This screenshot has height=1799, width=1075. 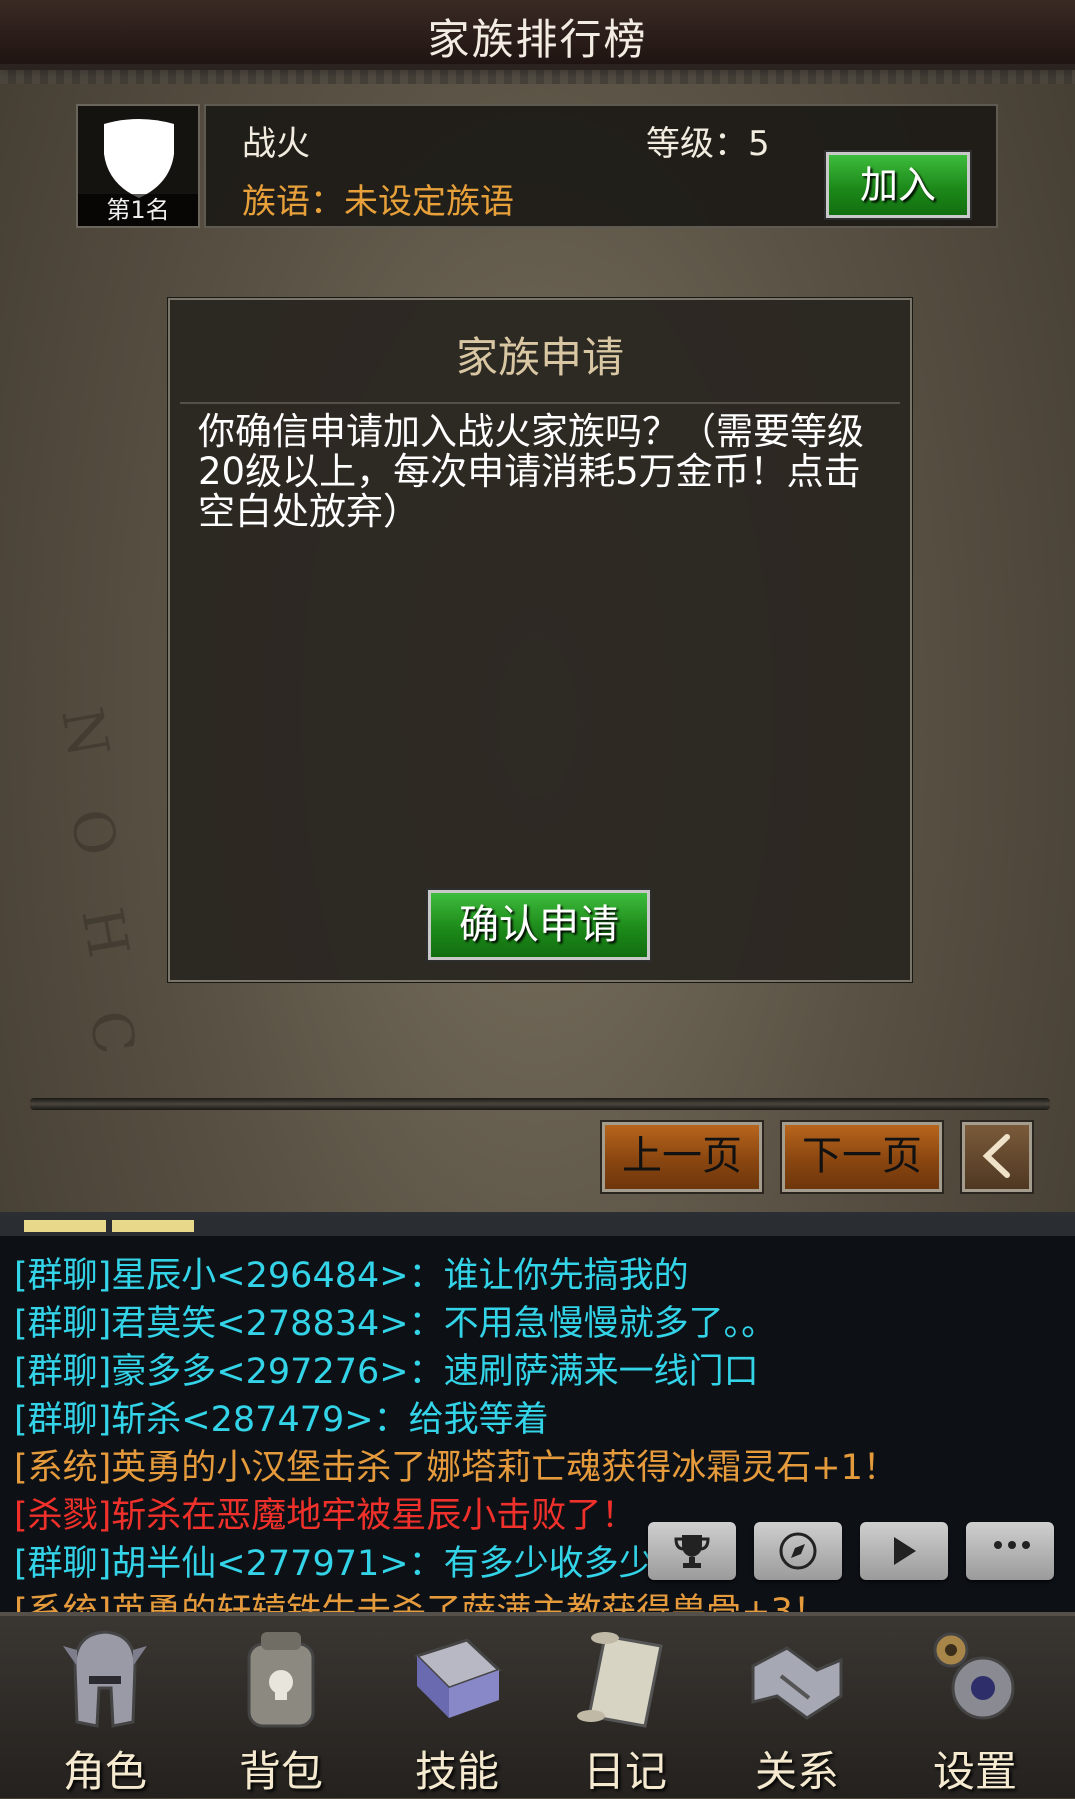 I want to click on family-name: 战火, so click(x=276, y=144).